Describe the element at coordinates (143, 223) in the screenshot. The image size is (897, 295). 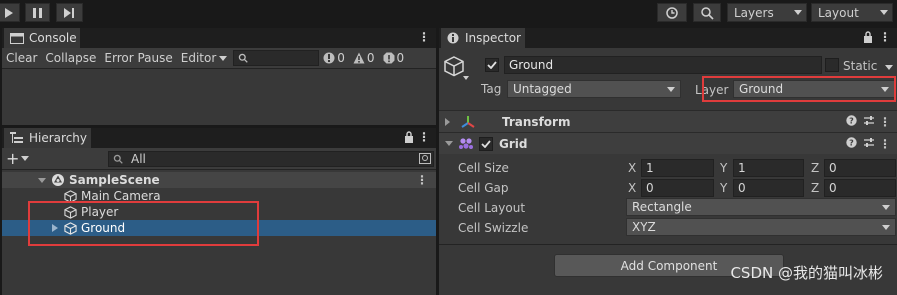
I see `annotation-box-hierarchy` at that location.